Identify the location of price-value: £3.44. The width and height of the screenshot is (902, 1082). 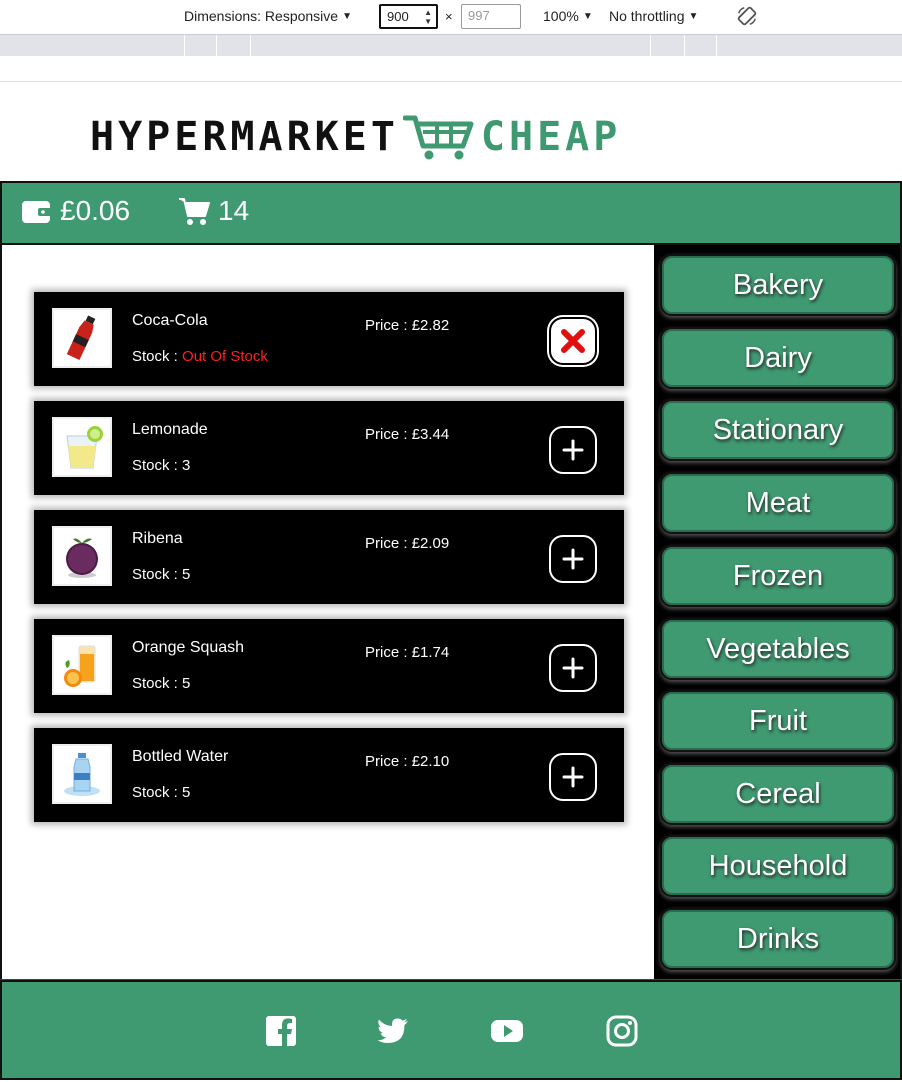
(430, 434).